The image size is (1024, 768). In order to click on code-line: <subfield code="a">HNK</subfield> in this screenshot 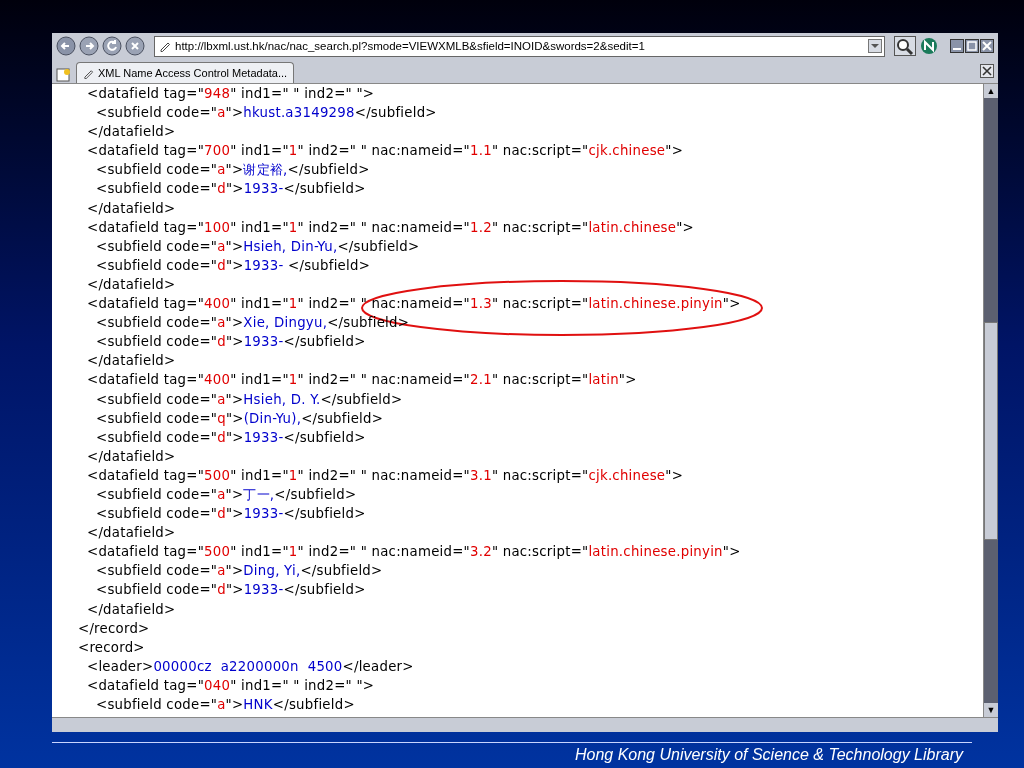, I will do `click(225, 704)`.